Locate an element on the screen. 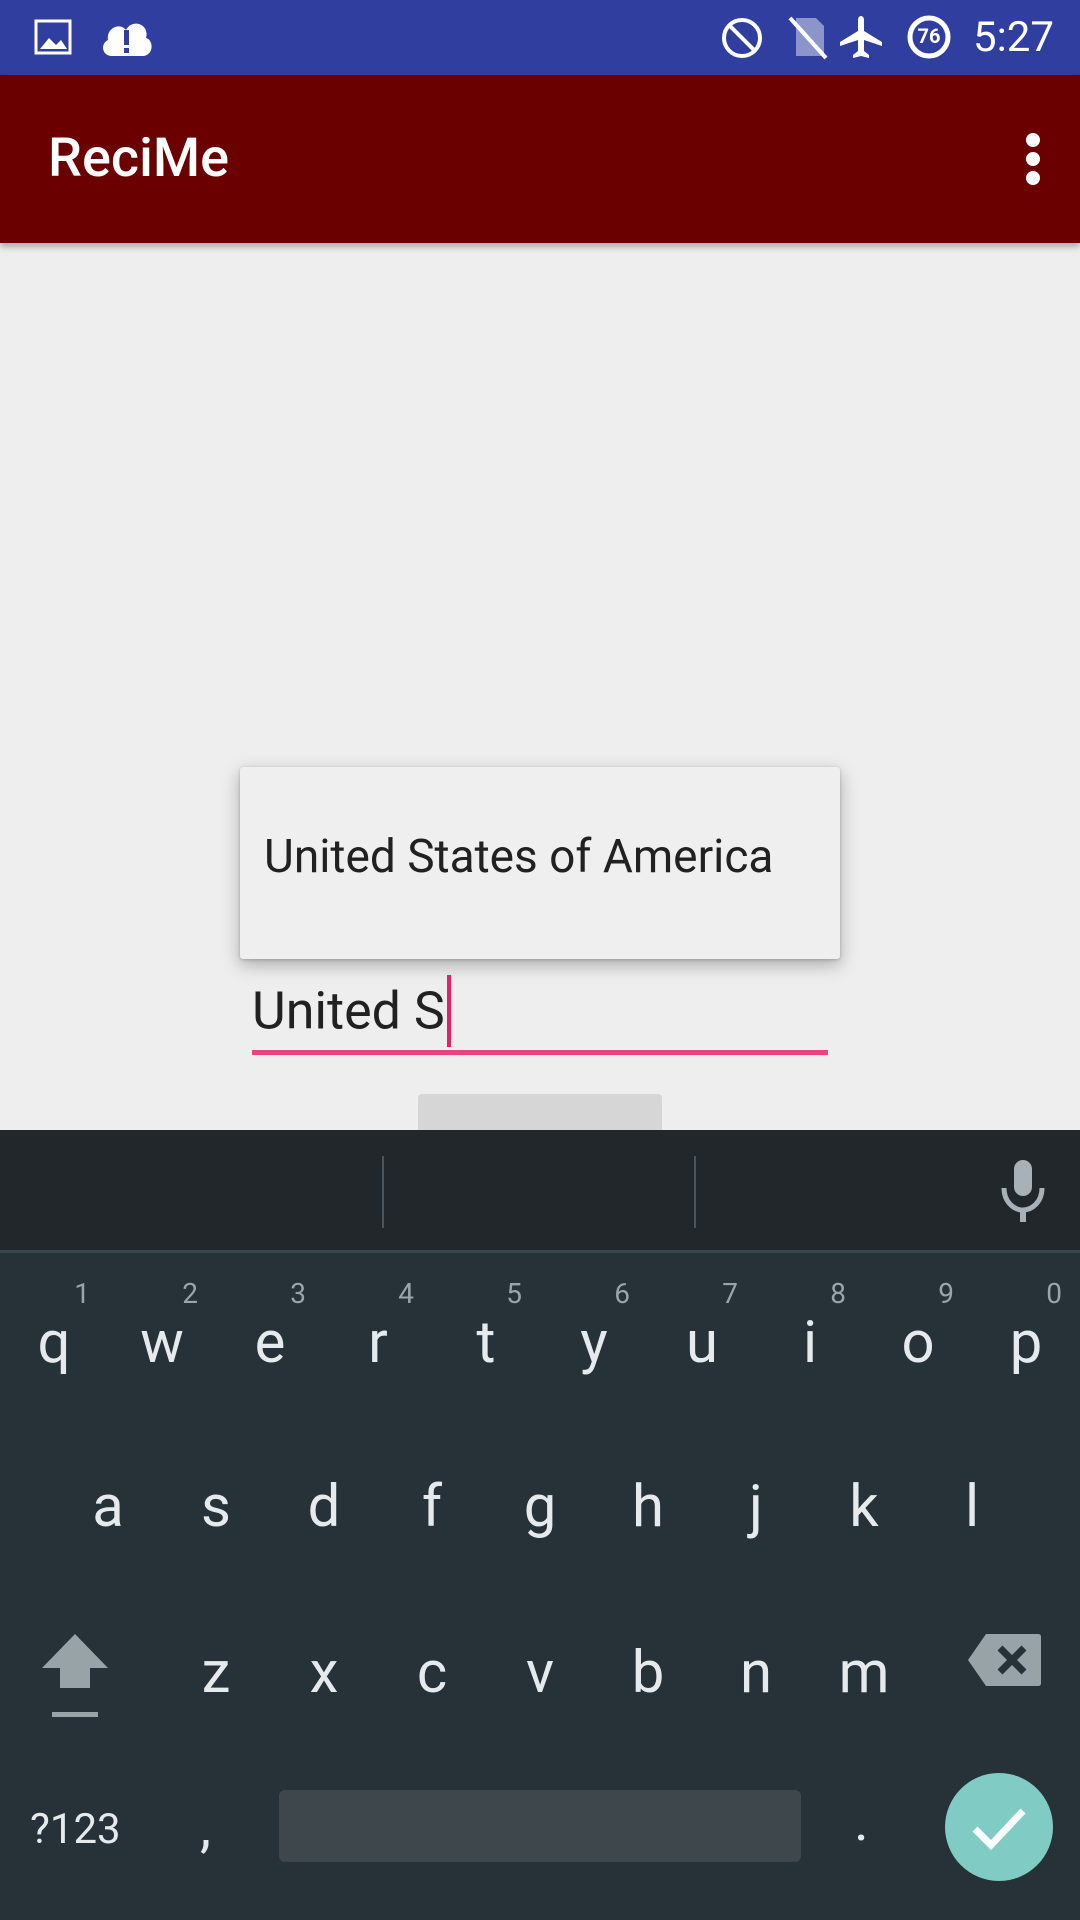 Image resolution: width=1080 pixels, height=1920 pixels. key-label: w is located at coordinates (162, 1343).